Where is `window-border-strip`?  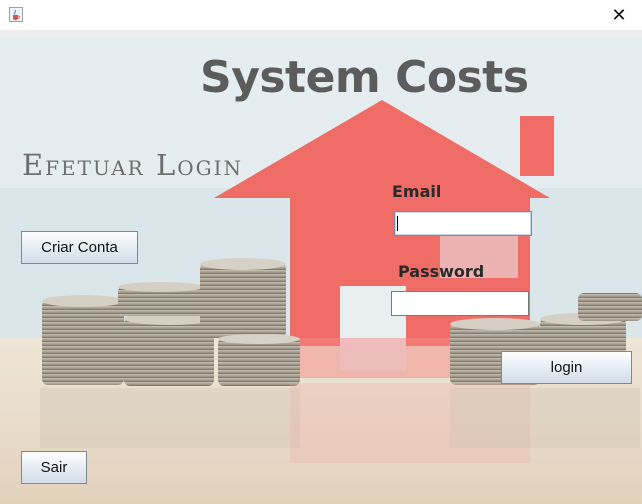 window-border-strip is located at coordinates (321, 34).